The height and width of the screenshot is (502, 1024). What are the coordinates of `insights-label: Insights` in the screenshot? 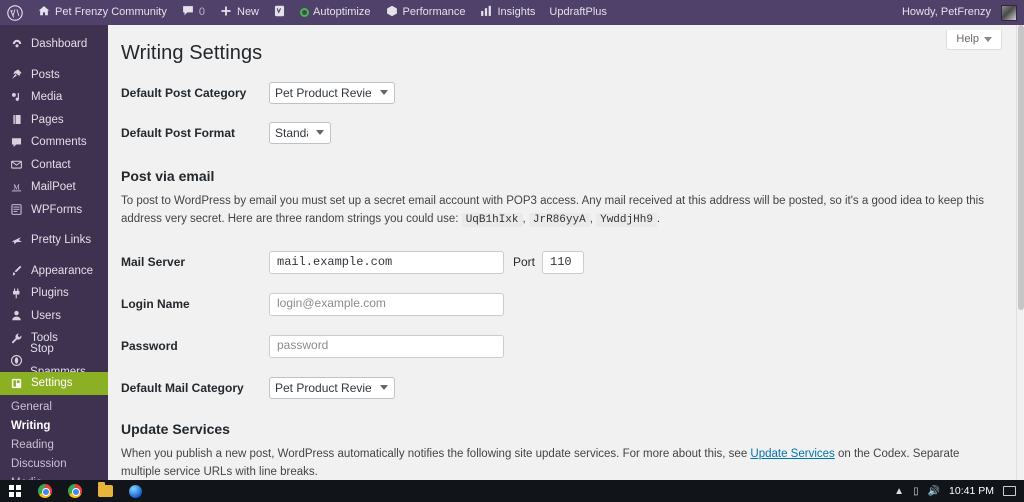 It's located at (516, 12).